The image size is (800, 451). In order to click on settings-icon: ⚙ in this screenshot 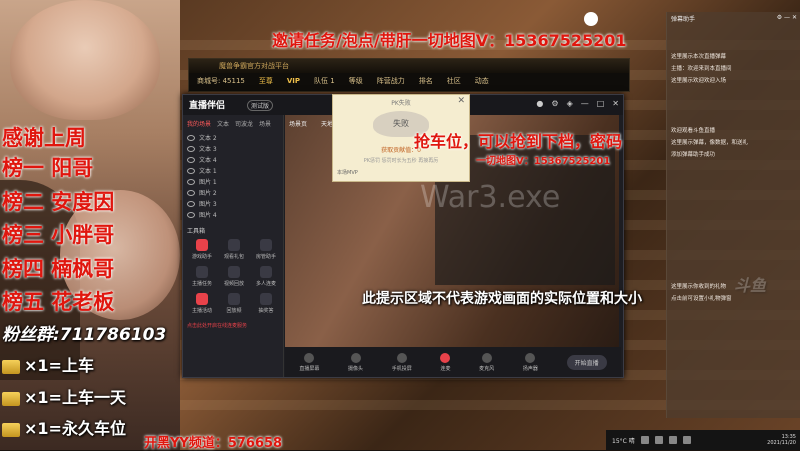, I will do `click(554, 103)`.